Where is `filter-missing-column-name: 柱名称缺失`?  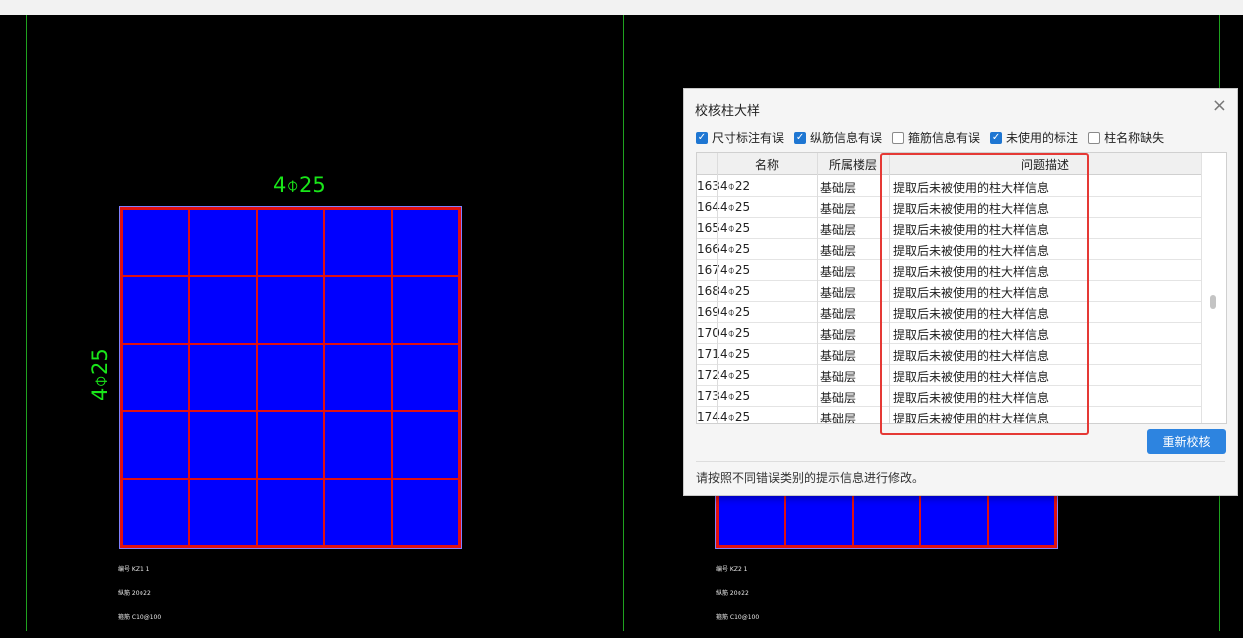 filter-missing-column-name: 柱名称缺失 is located at coordinates (1126, 137).